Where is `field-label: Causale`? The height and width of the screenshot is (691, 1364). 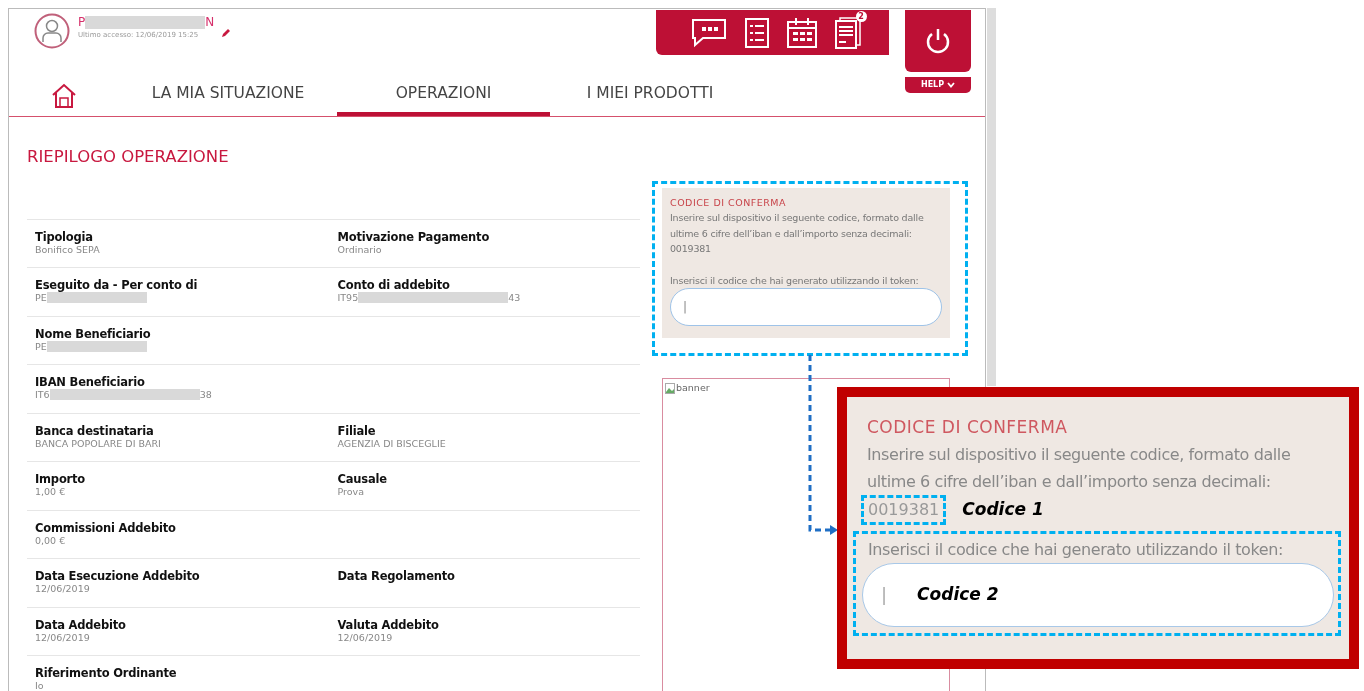 field-label: Causale is located at coordinates (362, 480).